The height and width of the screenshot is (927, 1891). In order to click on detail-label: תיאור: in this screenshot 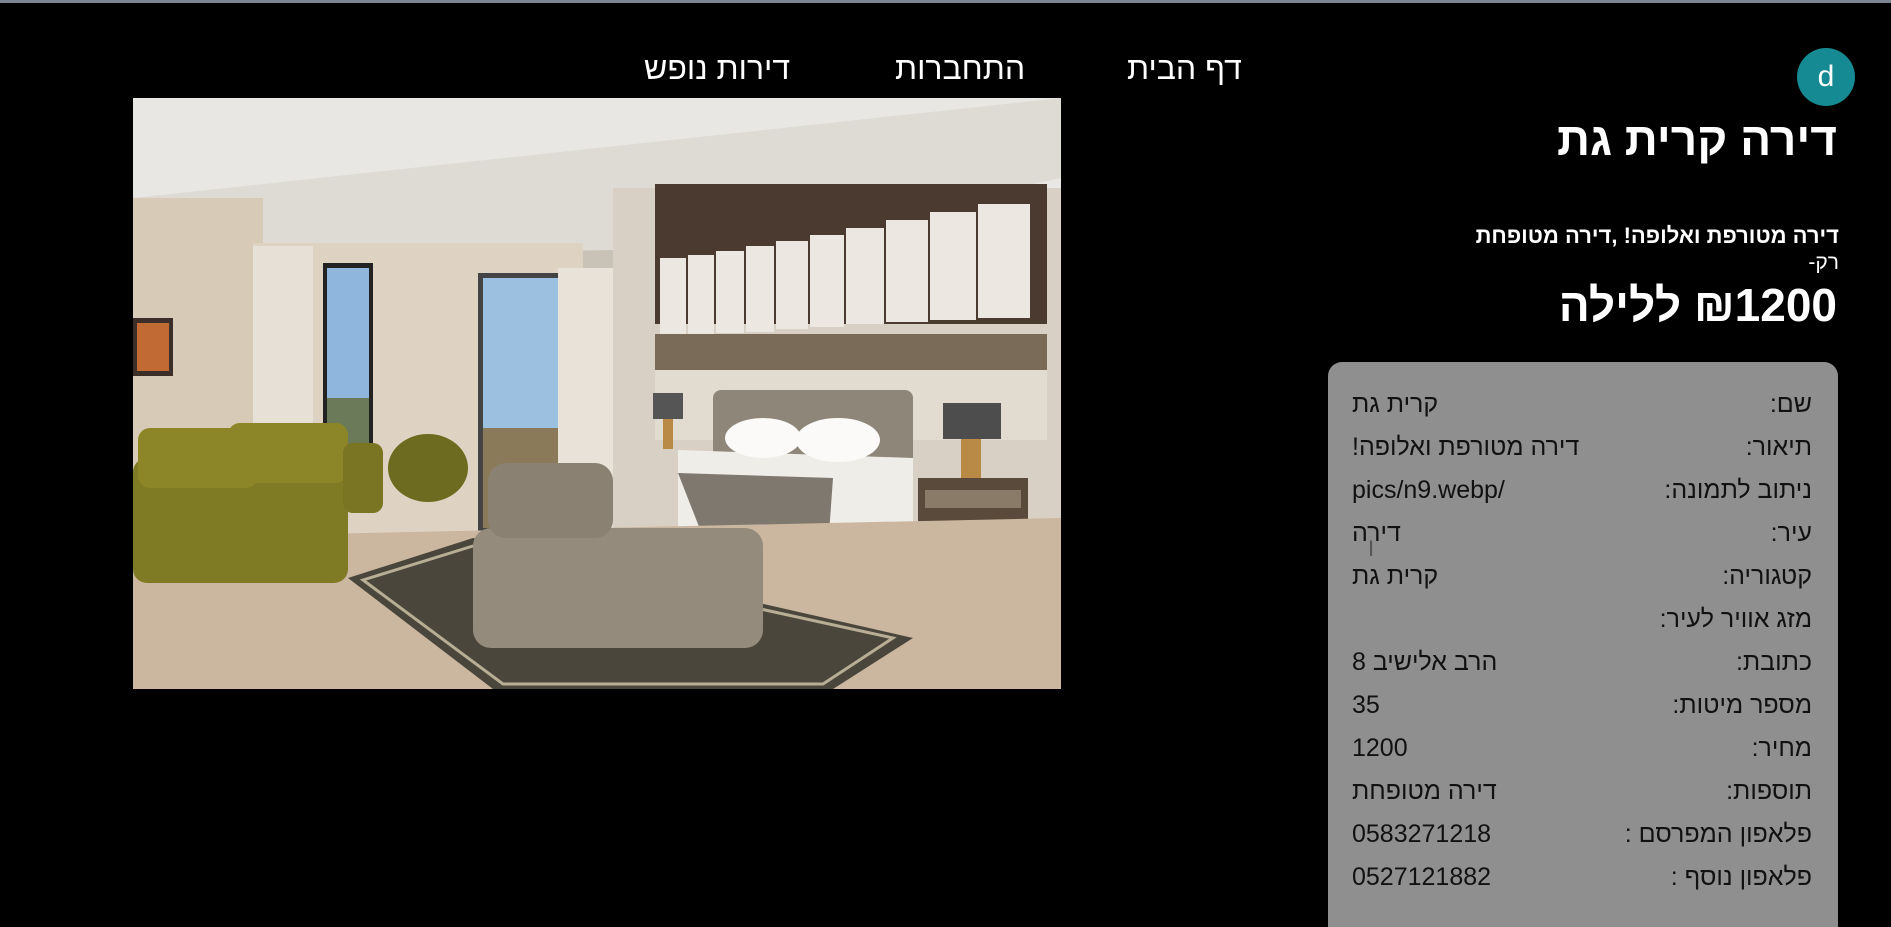, I will do `click(1778, 447)`.